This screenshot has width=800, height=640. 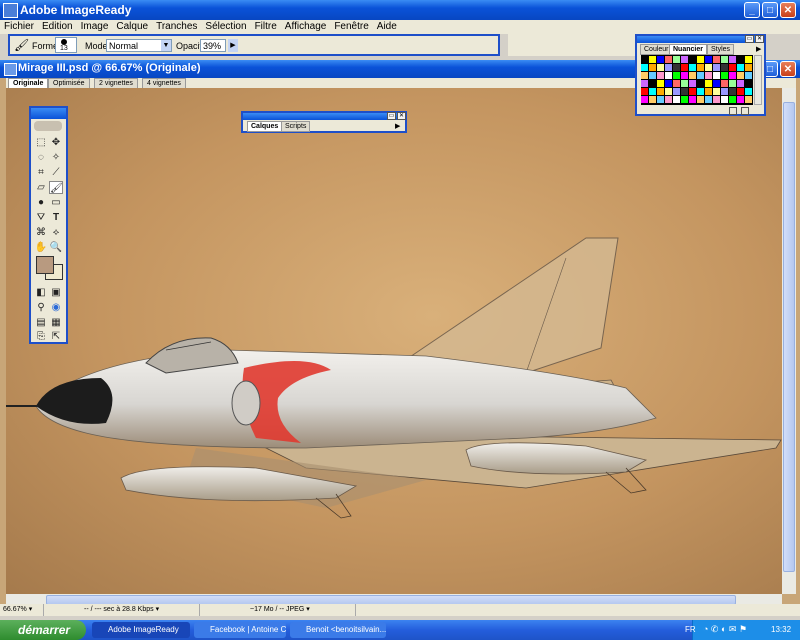 I want to click on mode-select: Normal ▼, so click(x=139, y=45).